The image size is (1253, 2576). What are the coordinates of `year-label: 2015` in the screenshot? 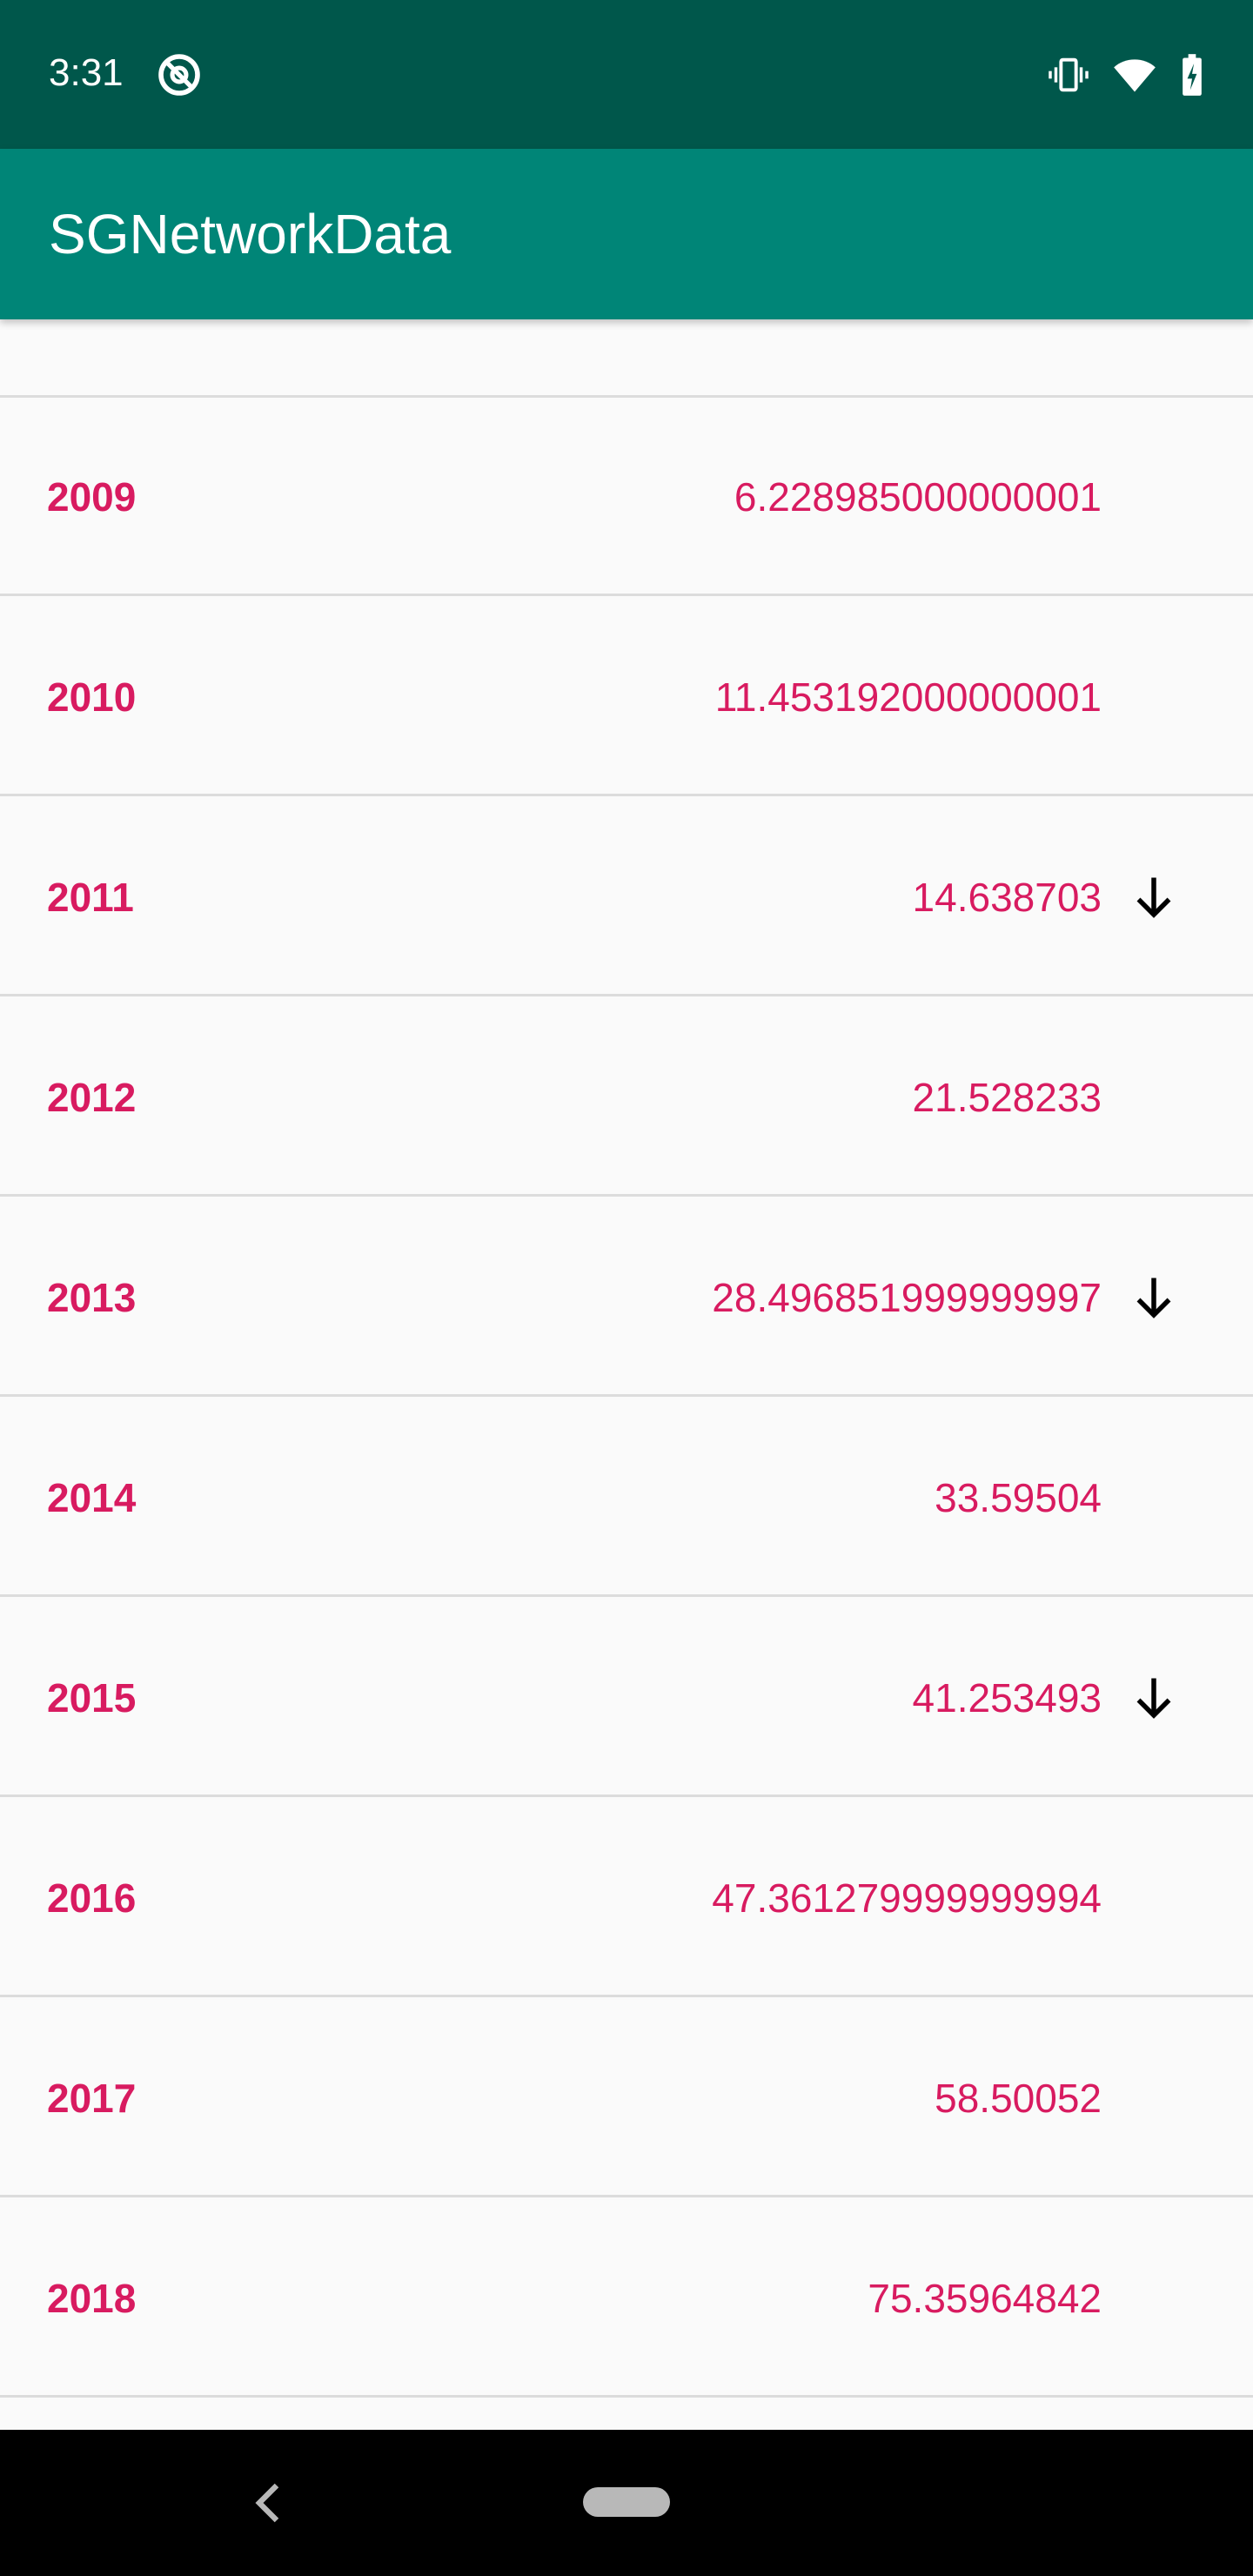 It's located at (92, 1698).